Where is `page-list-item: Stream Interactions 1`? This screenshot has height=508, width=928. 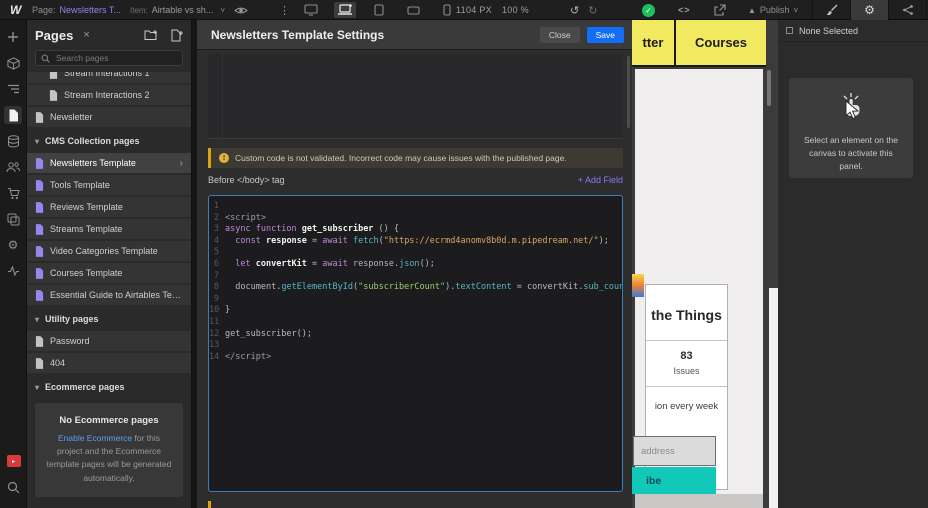 page-list-item: Stream Interactions 1 is located at coordinates (109, 77).